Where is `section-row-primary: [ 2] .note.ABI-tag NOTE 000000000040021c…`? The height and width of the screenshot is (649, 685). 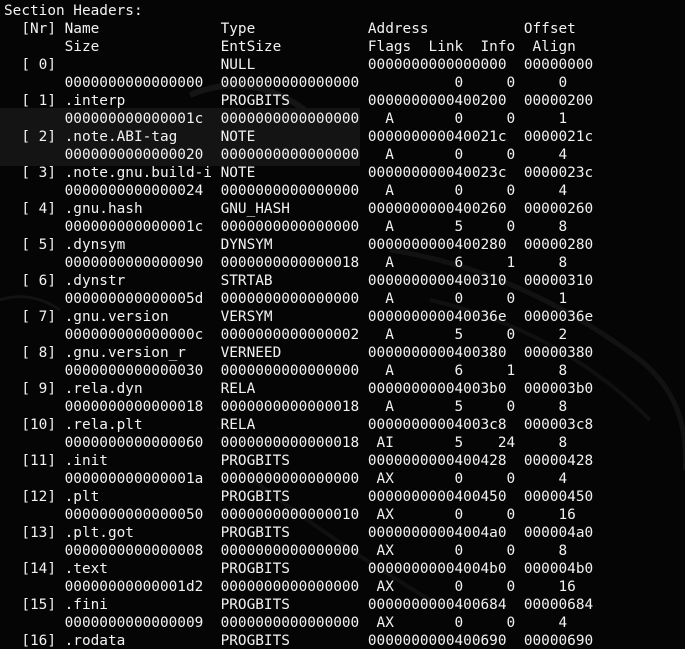 section-row-primary: [ 2] .note.ABI-tag NOTE 000000000040021c… is located at coordinates (299, 137).